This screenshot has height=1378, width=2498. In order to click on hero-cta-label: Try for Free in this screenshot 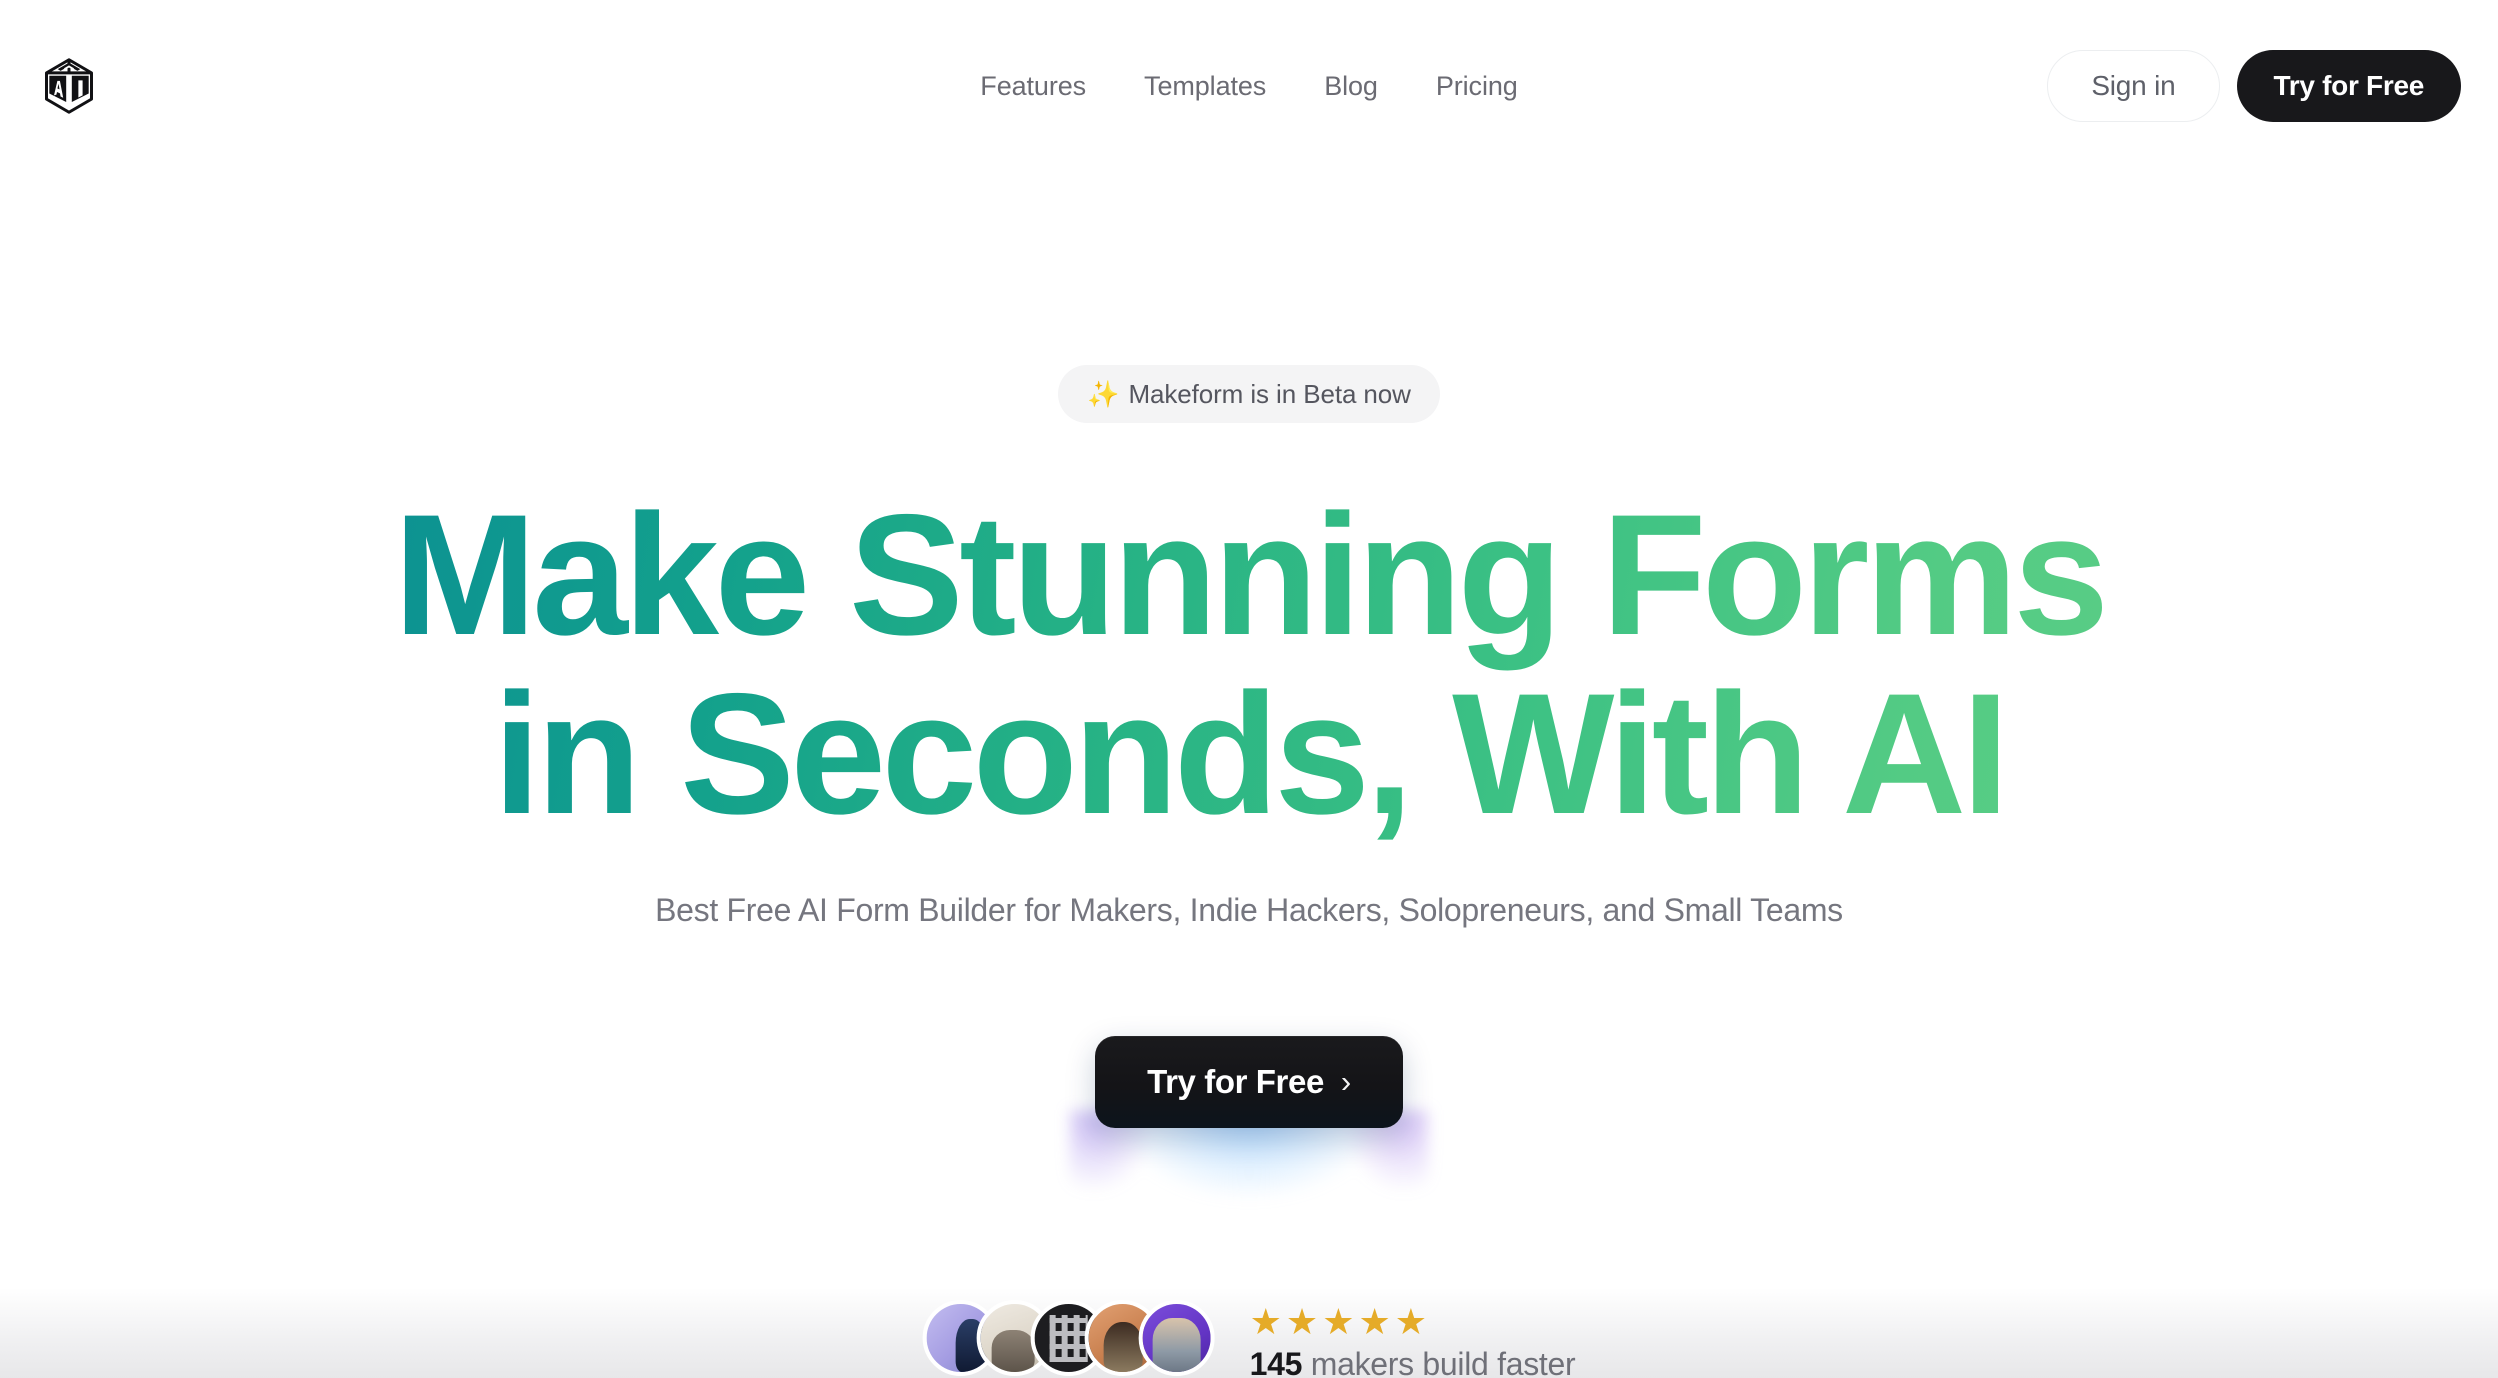, I will do `click(1235, 1081)`.